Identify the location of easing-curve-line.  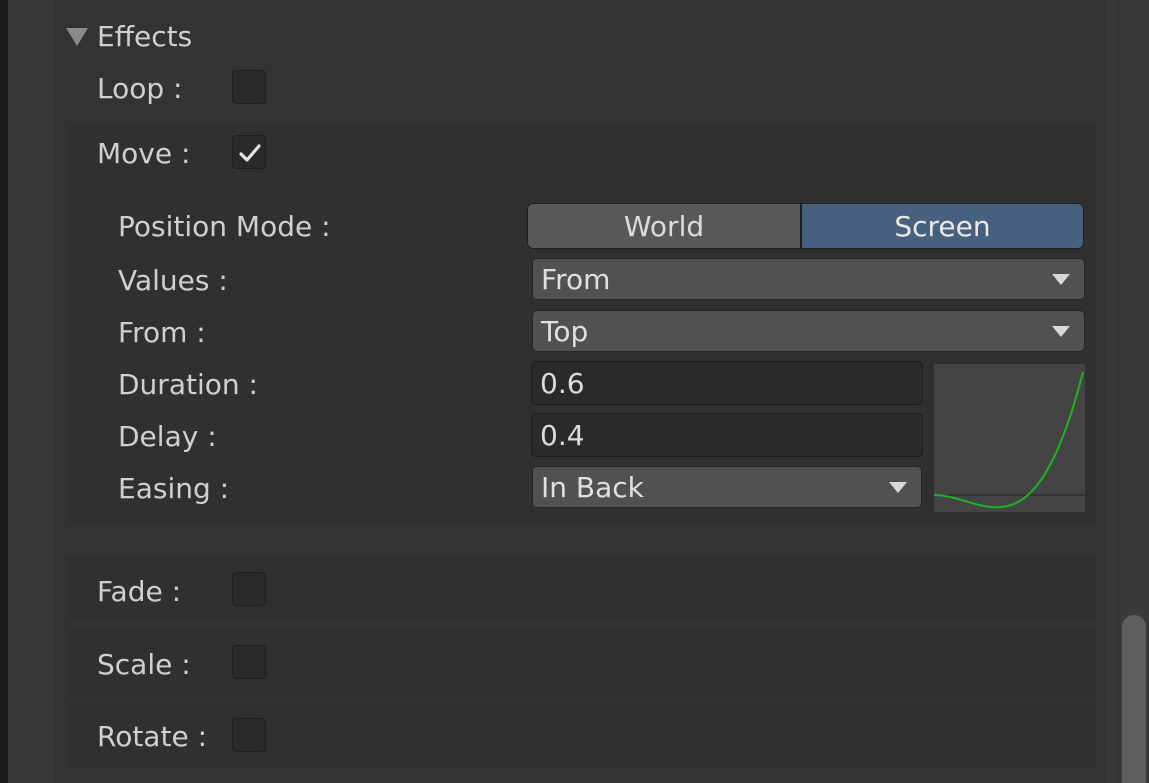
(1008, 440).